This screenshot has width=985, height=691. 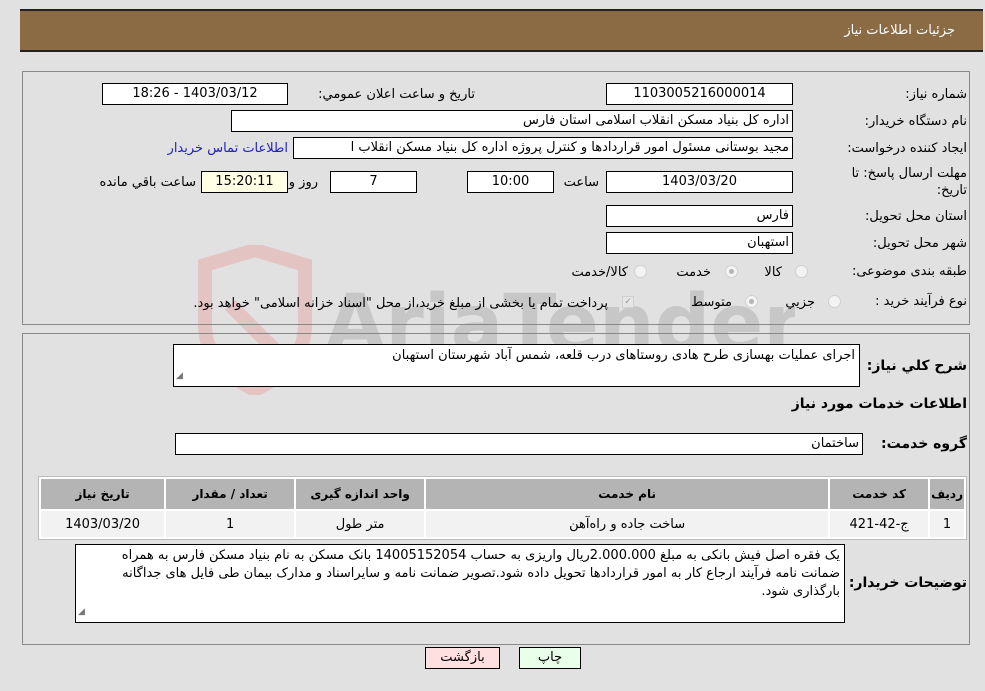 I want to click on province-label: استان محل تحویل:, so click(x=916, y=216).